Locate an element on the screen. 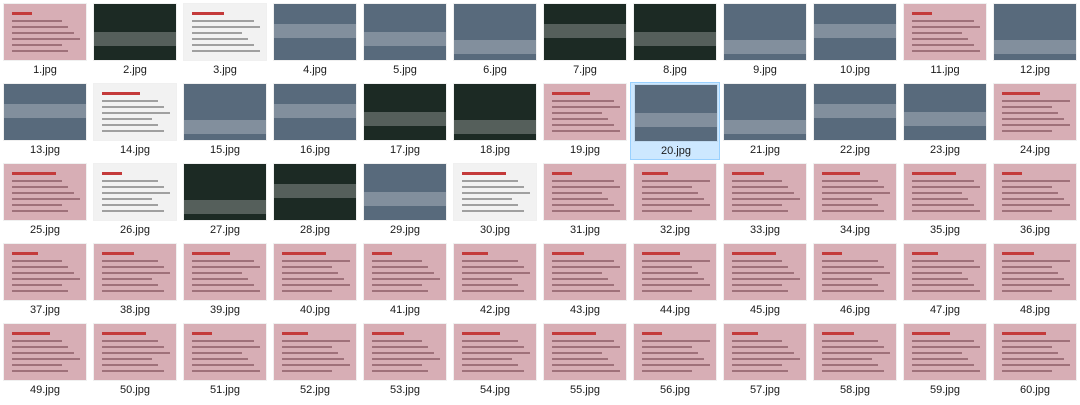 The height and width of the screenshot is (405, 1080). file-item: 25.jpg is located at coordinates (45, 201).